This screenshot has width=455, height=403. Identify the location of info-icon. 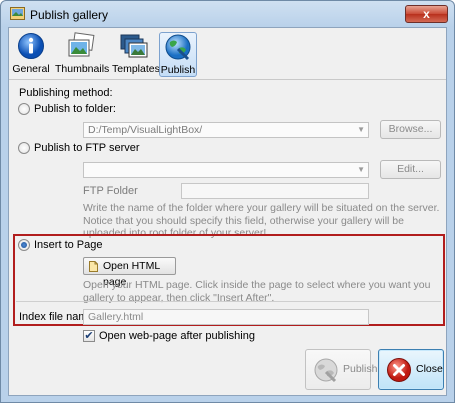
(31, 46).